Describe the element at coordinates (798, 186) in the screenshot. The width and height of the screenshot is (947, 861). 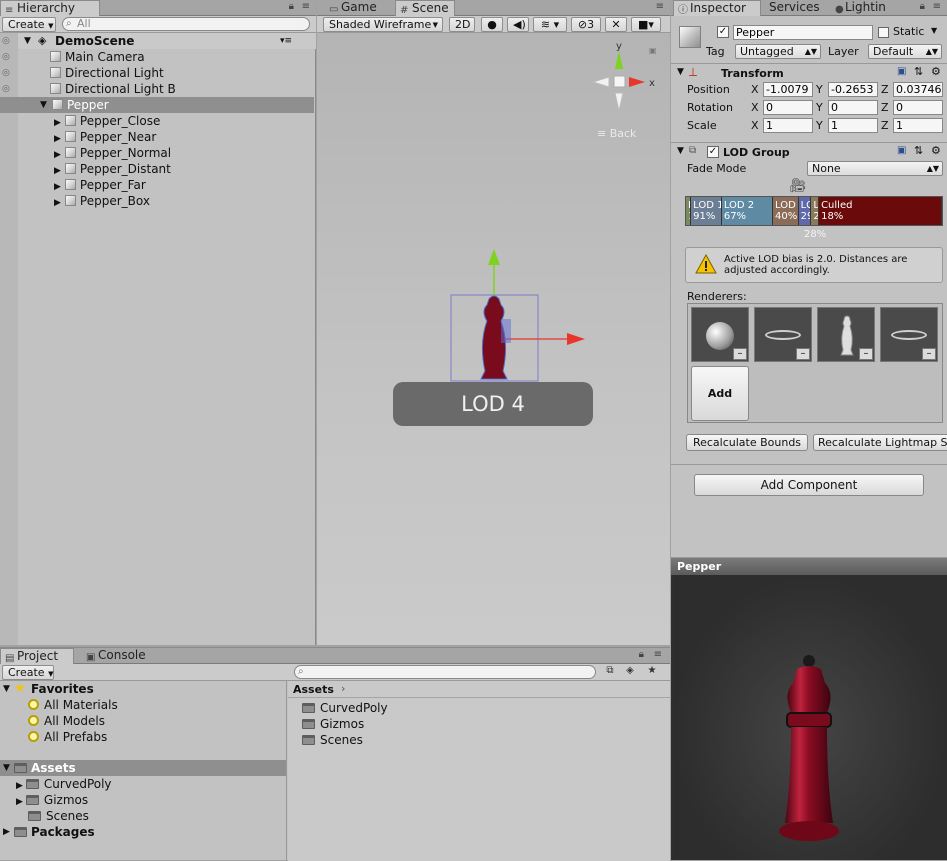
I see `lod-camera-icon: 🎥︎` at that location.